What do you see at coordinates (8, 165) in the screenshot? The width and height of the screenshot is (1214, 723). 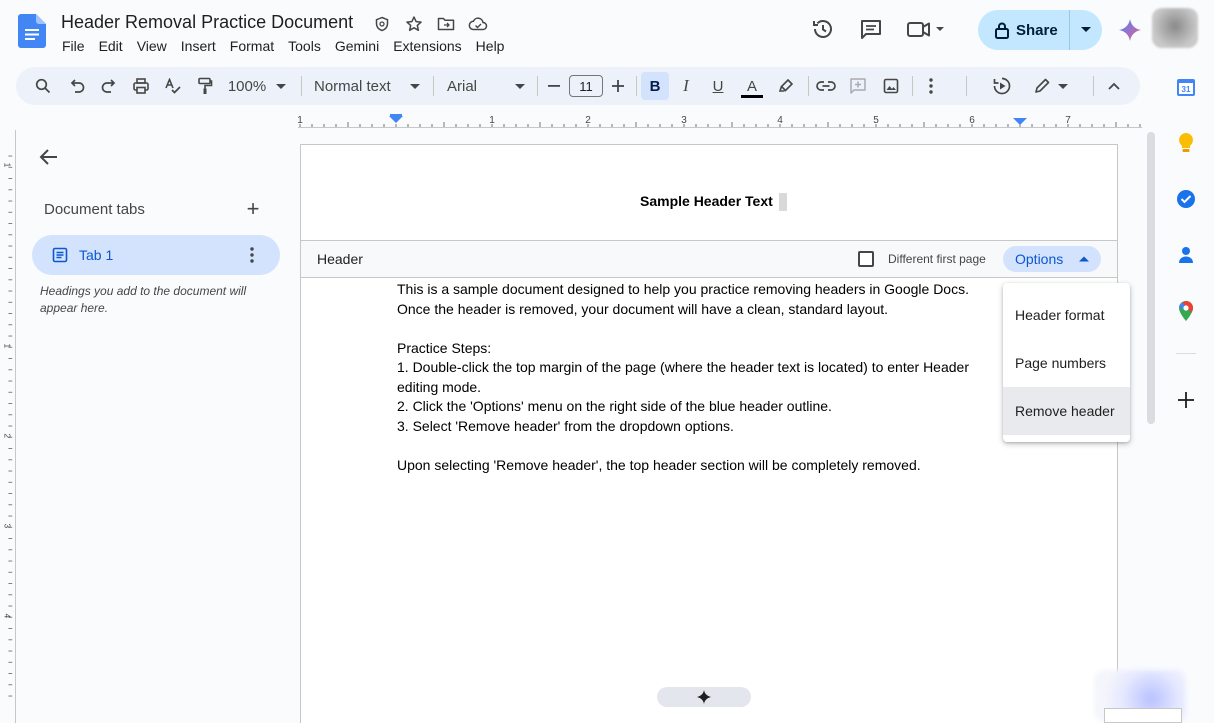 I see `ruler-label: 1` at bounding box center [8, 165].